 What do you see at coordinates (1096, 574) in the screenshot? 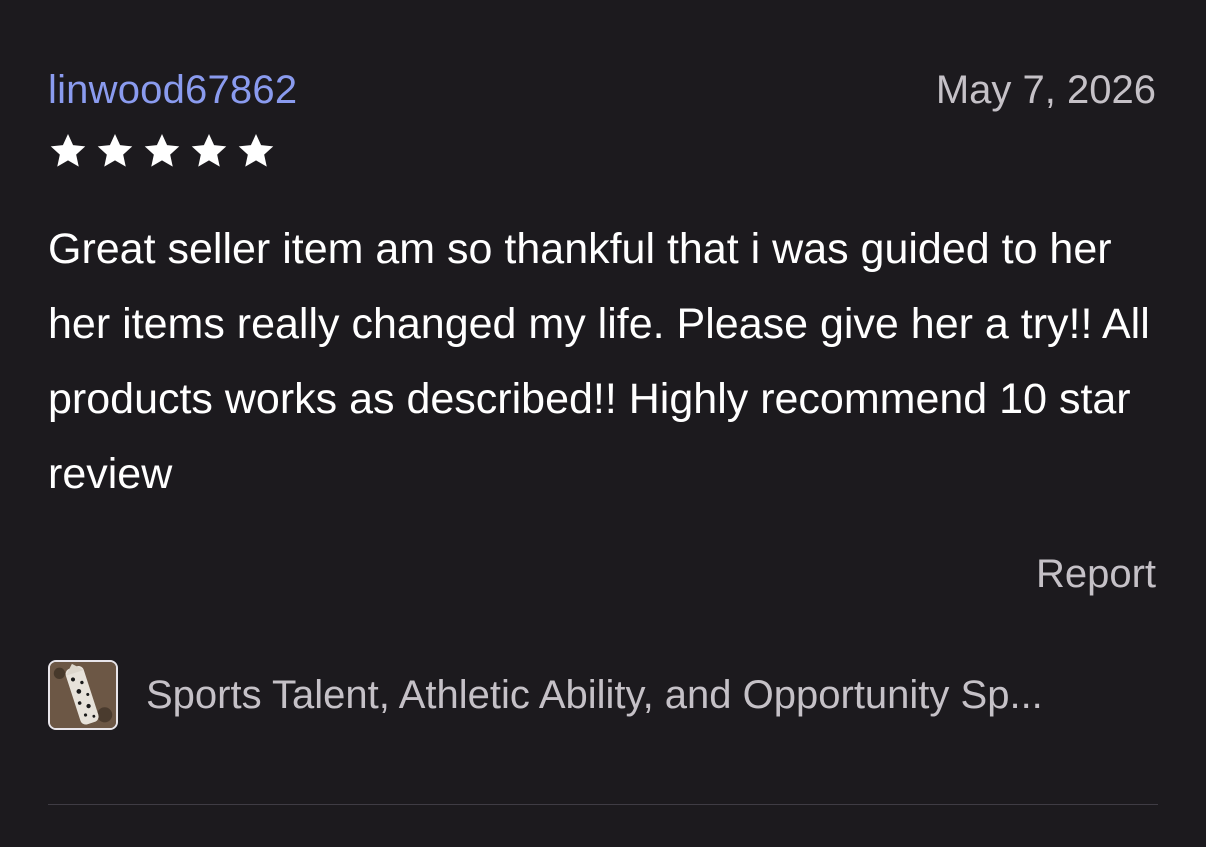
I see `report-link: Report` at bounding box center [1096, 574].